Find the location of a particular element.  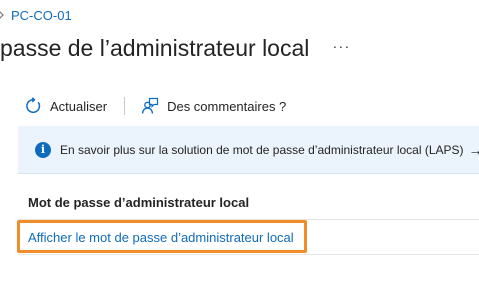

chevron-right-icon is located at coordinates (3, 15).